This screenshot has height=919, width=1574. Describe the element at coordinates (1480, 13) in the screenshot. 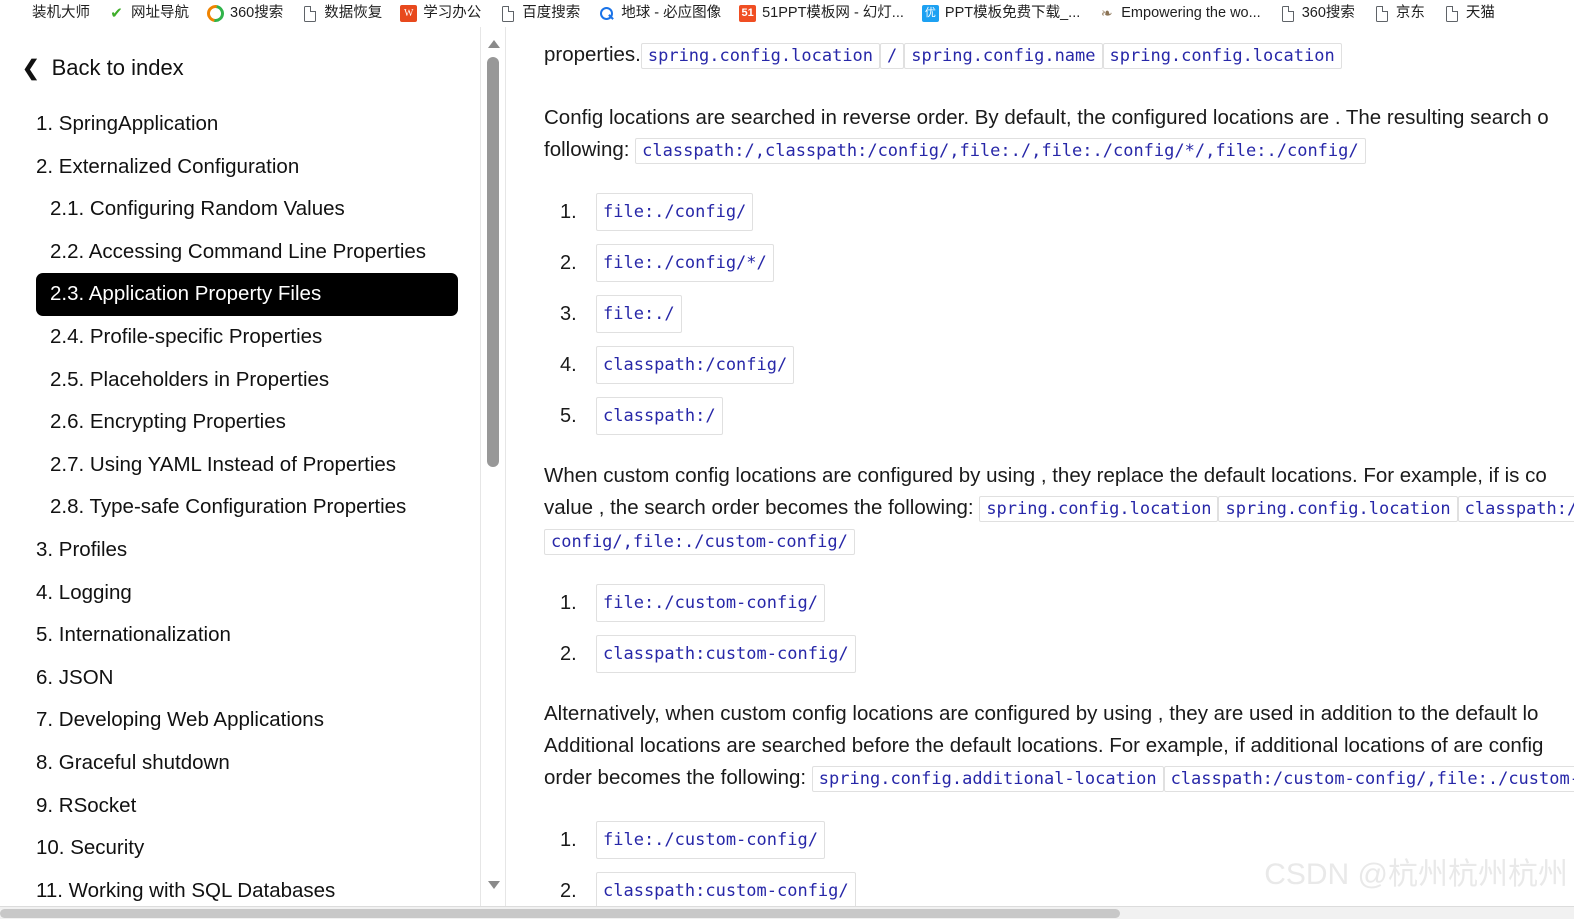

I see `bookmark-label: 天猫` at that location.